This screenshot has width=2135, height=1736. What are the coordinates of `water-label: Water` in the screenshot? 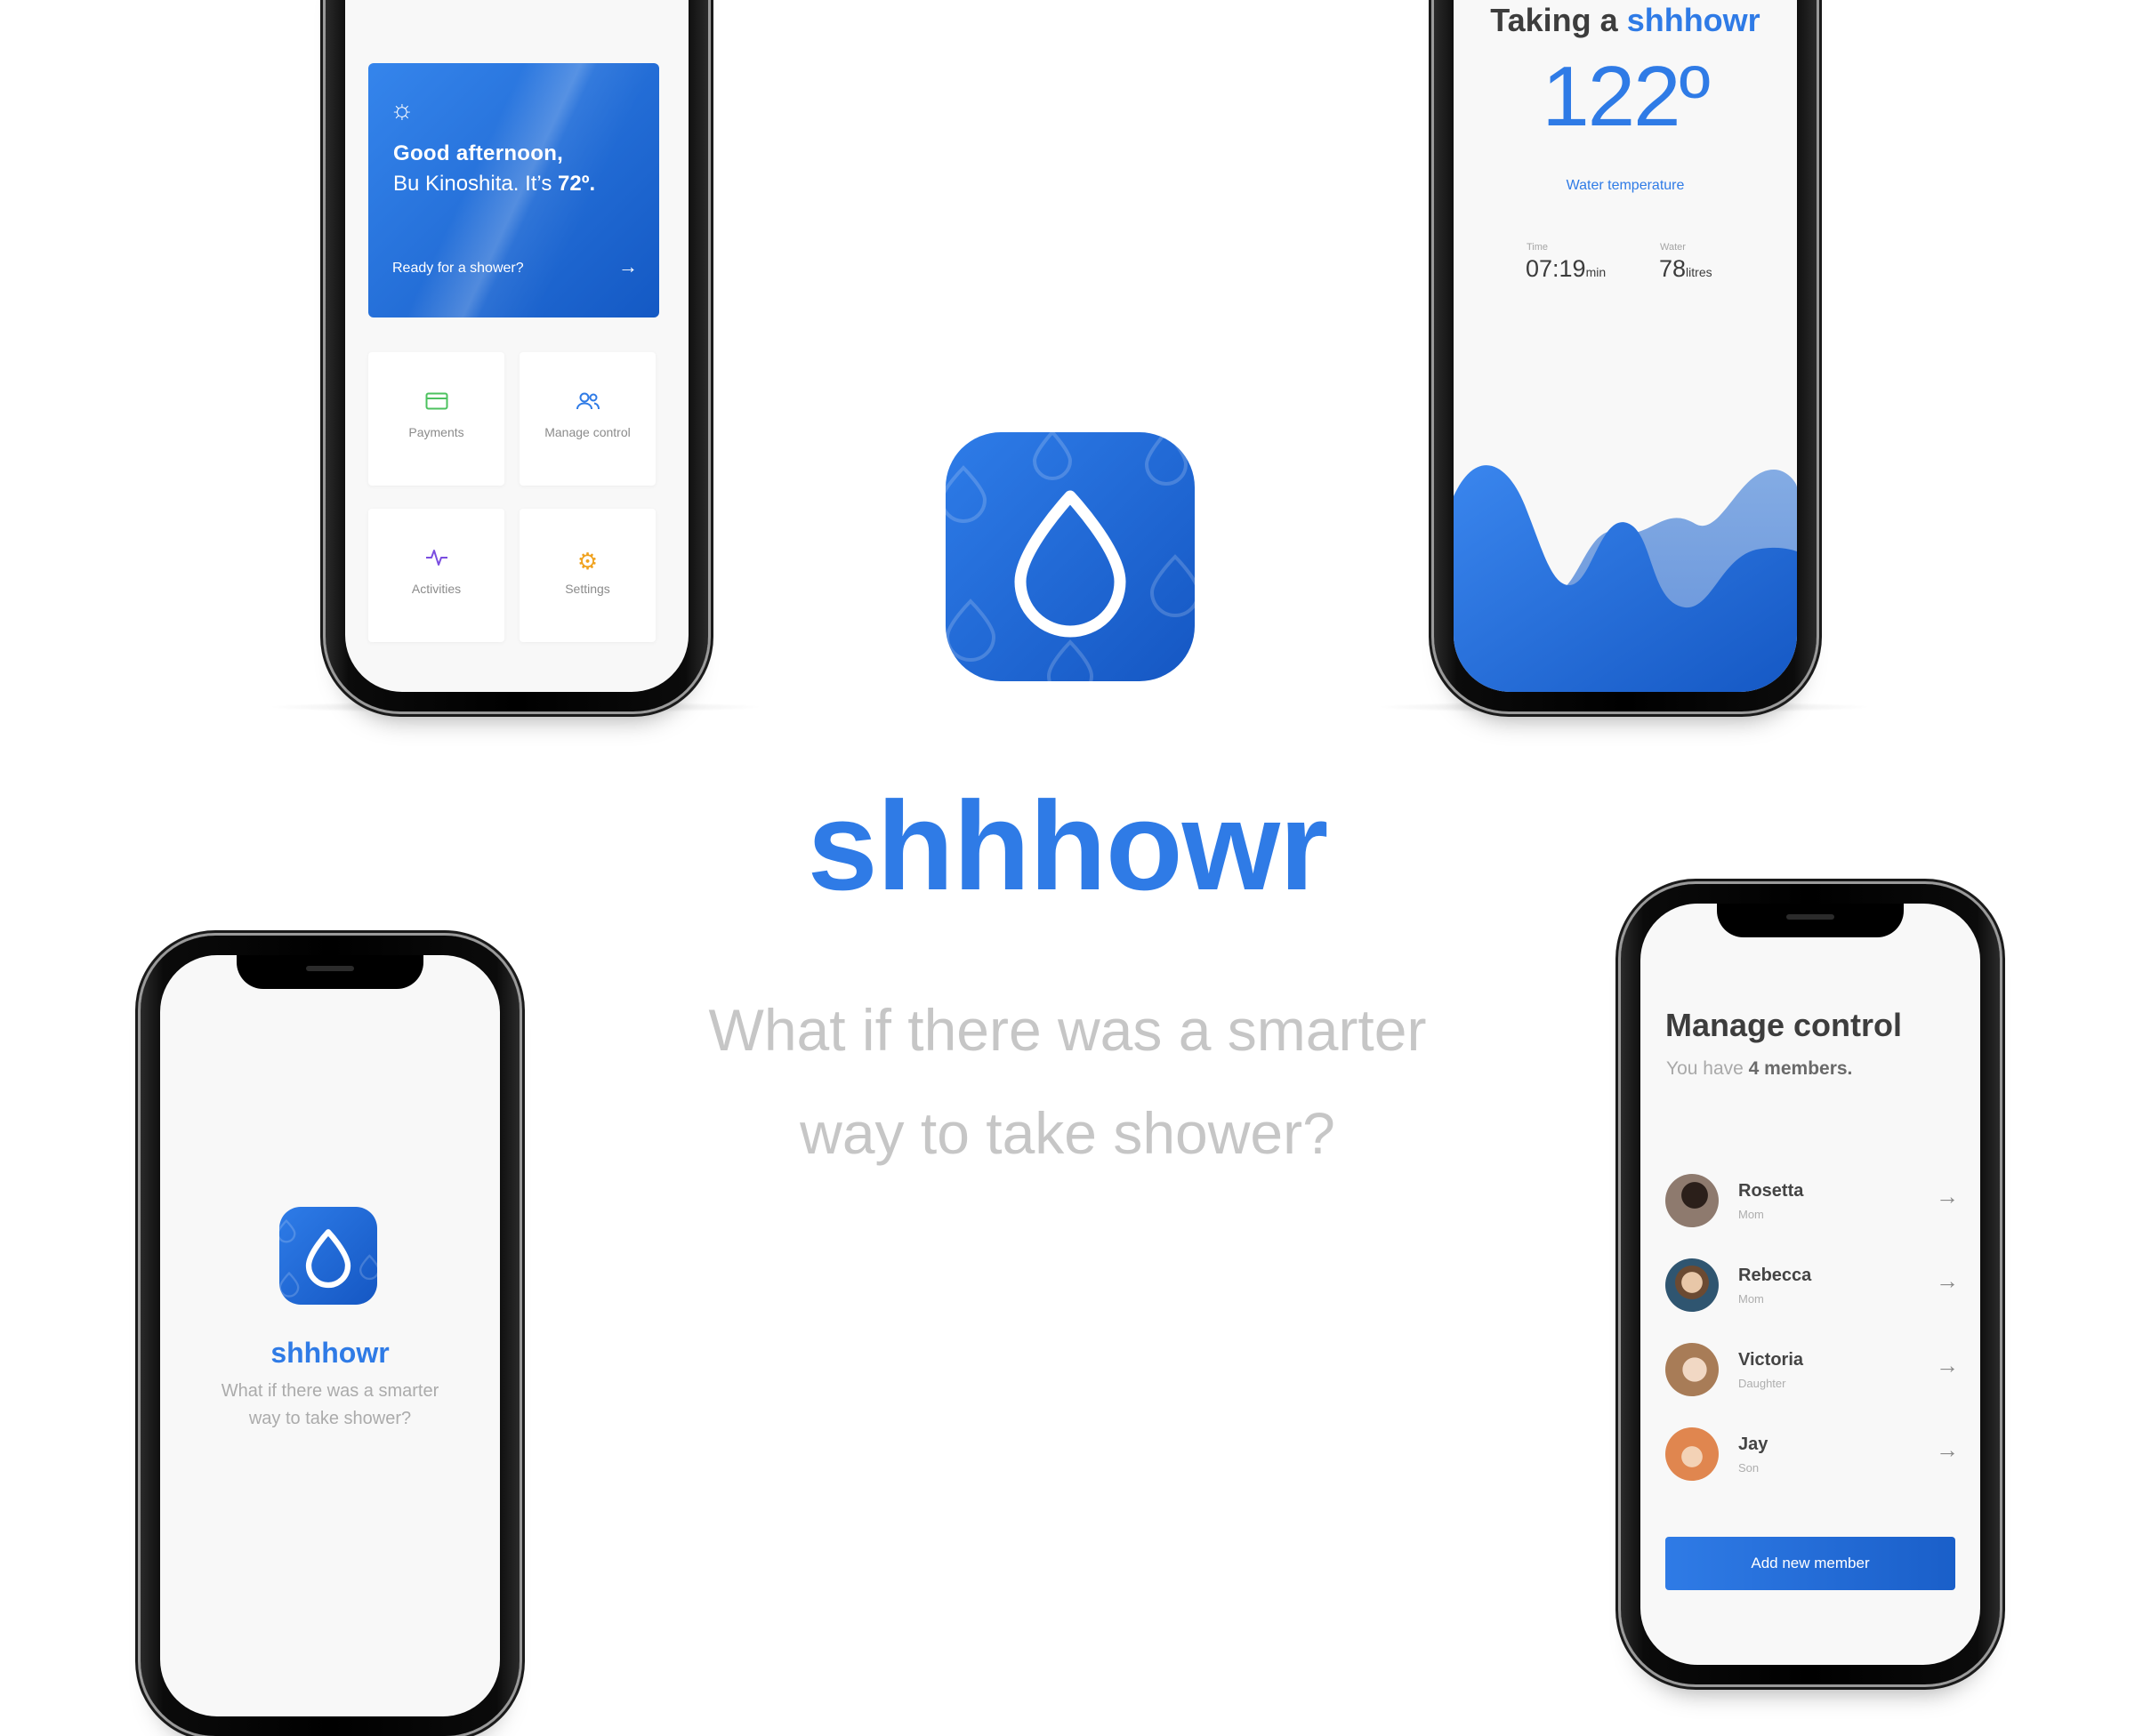 It's located at (1673, 247).